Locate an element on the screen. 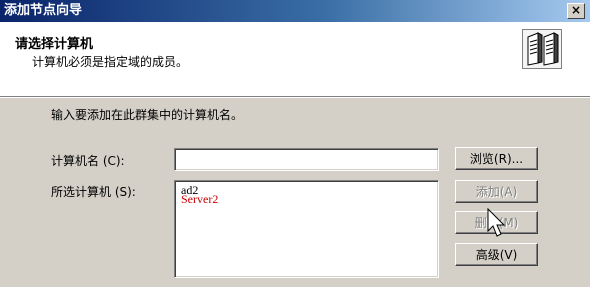 The image size is (590, 287). advanced-button: 高级(V) is located at coordinates (496, 254).